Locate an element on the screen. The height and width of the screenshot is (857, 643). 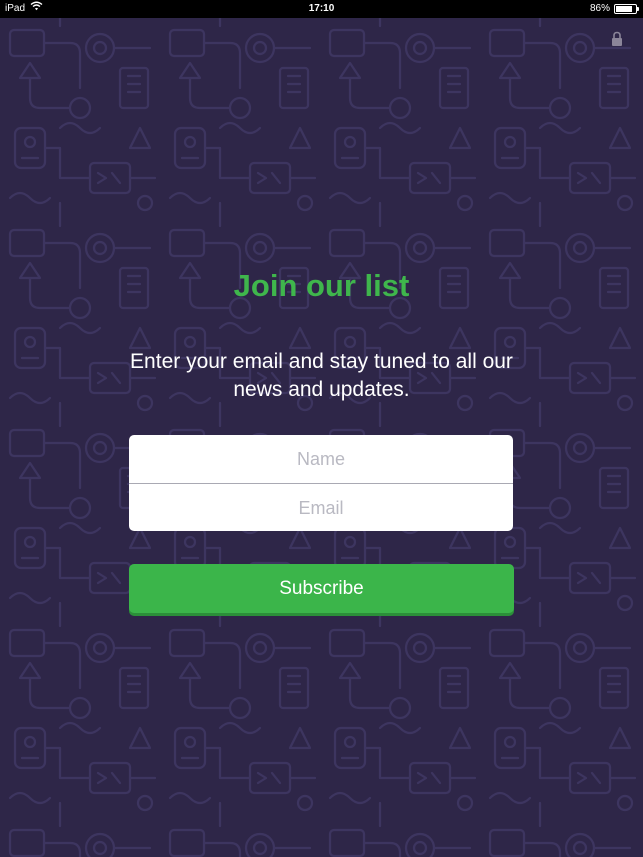
name-input is located at coordinates (321, 459).